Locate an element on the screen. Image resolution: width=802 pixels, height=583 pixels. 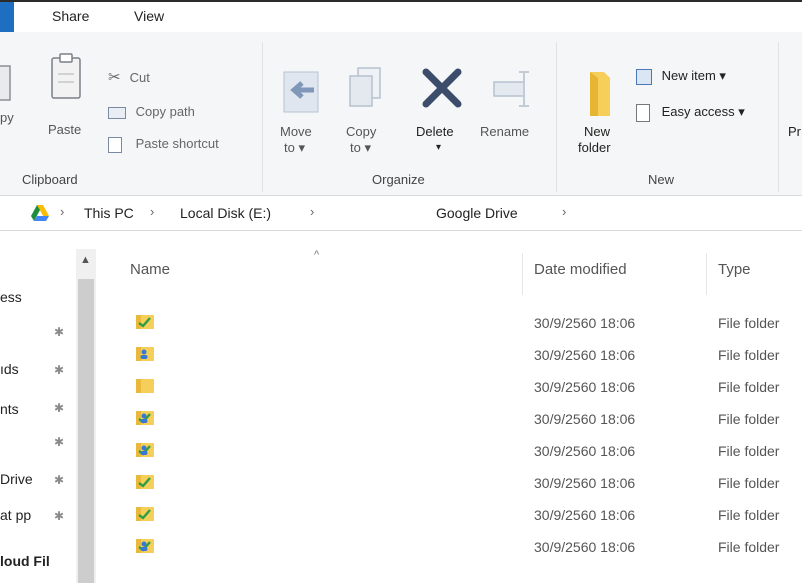
nav-item-quick-access: ess is located at coordinates (11, 297).